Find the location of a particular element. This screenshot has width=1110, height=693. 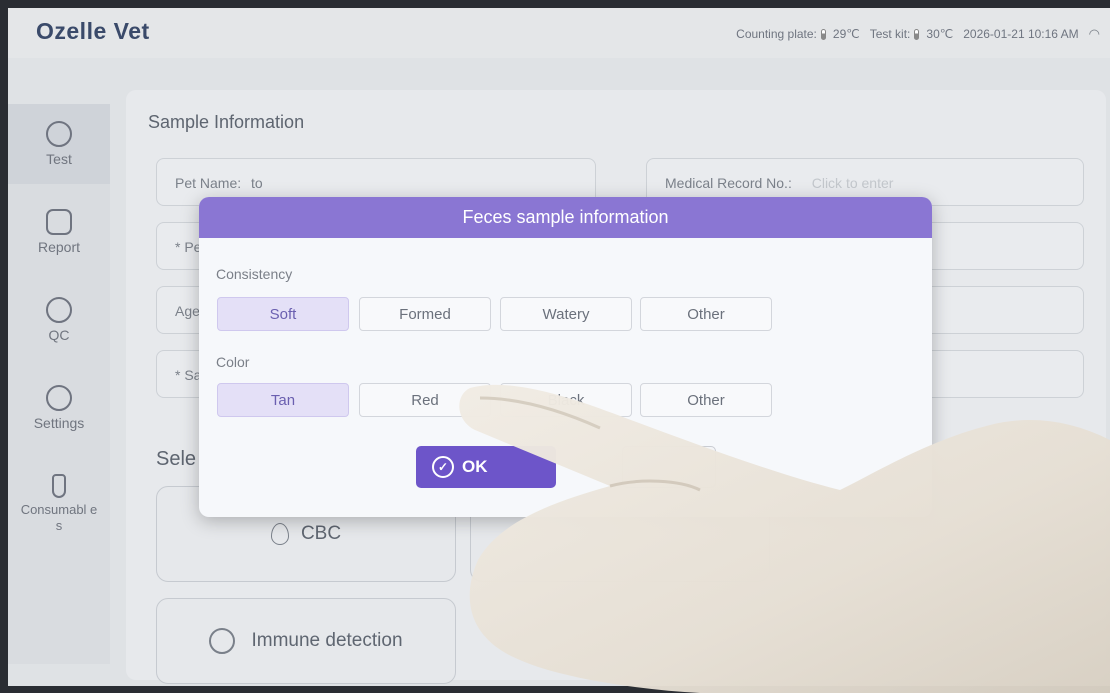

sidebar-item-report: Report is located at coordinates (59, 232).